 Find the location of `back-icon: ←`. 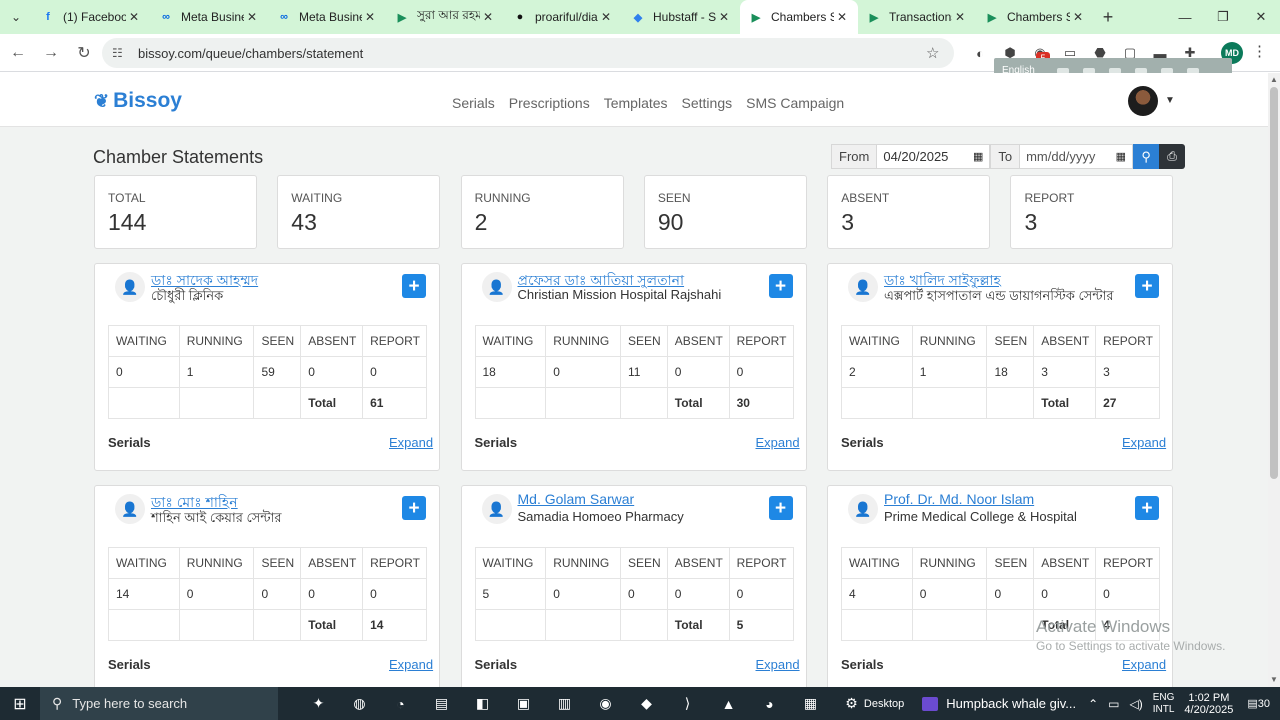

back-icon: ← is located at coordinates (18, 53).